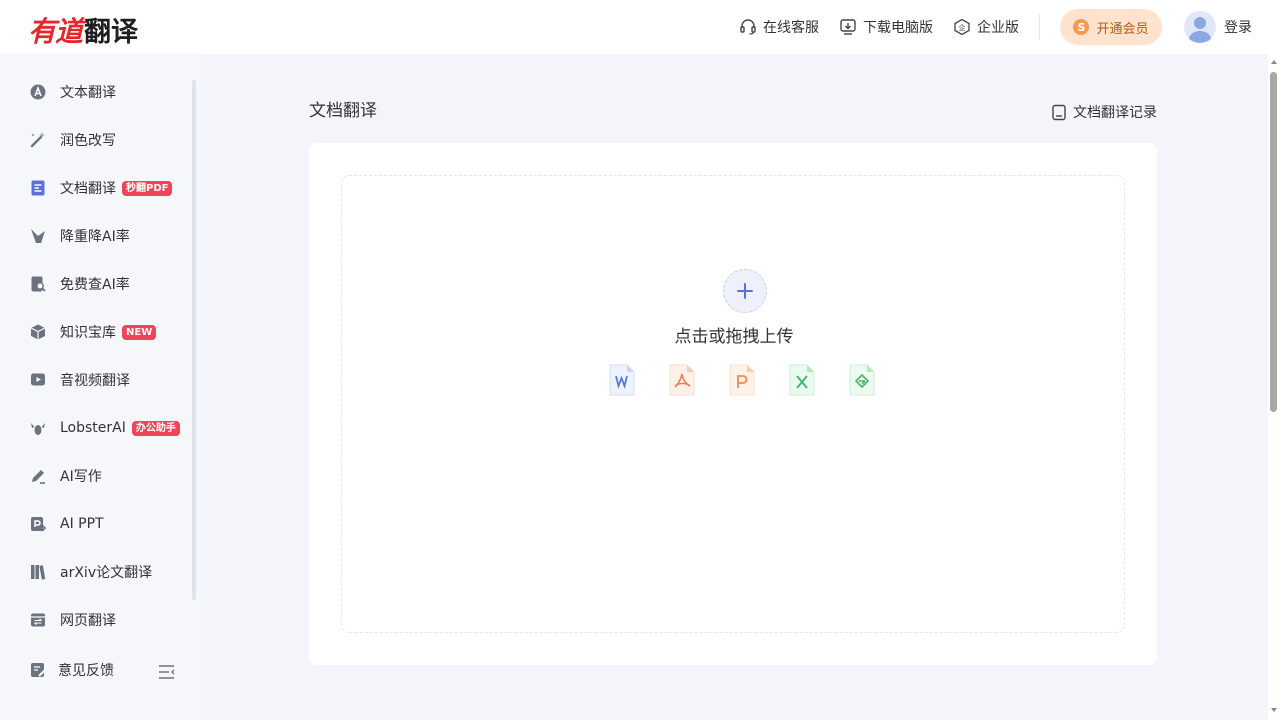 Image resolution: width=1280 pixels, height=720 pixels. What do you see at coordinates (38, 92) in the screenshot?
I see `text-translate-icon` at bounding box center [38, 92].